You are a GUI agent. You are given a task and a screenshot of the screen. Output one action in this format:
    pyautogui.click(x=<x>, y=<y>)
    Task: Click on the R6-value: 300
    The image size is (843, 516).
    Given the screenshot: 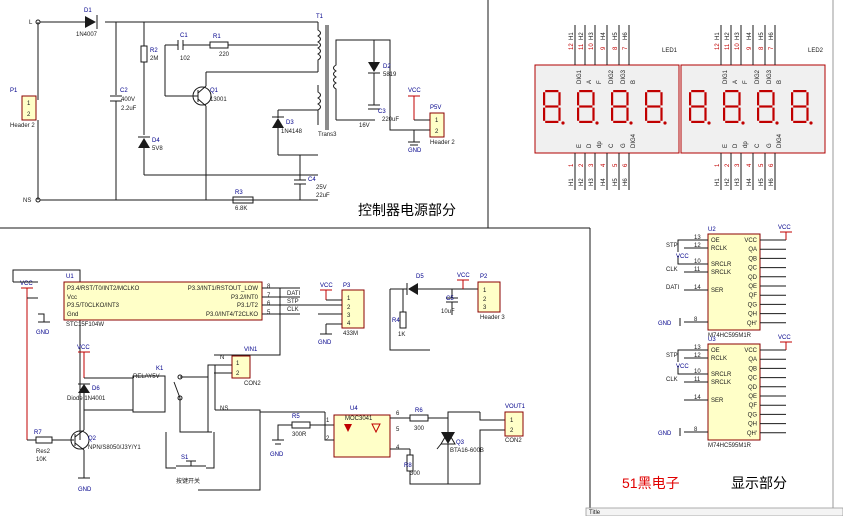 What is the action you would take?
    pyautogui.click(x=419, y=429)
    